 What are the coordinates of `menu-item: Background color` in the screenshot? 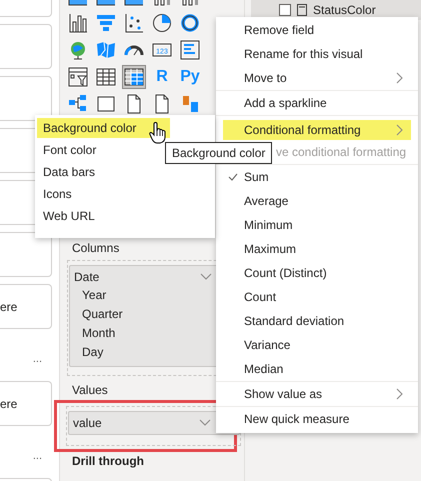 It's located at (103, 128).